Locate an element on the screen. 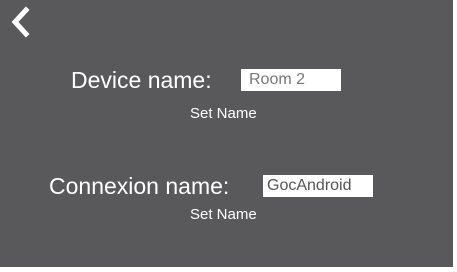 The image size is (457, 272). chevron-left-icon is located at coordinates (20, 22).